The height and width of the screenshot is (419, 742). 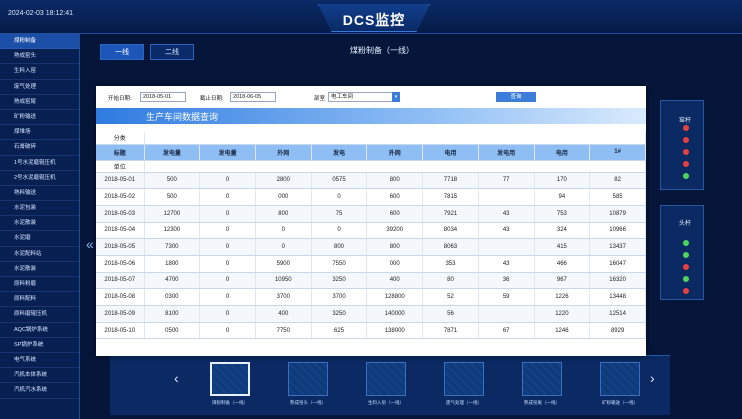 I want to click on top-bar: 2024-02-03 18:12:41 DCS监控, so click(x=371, y=17).